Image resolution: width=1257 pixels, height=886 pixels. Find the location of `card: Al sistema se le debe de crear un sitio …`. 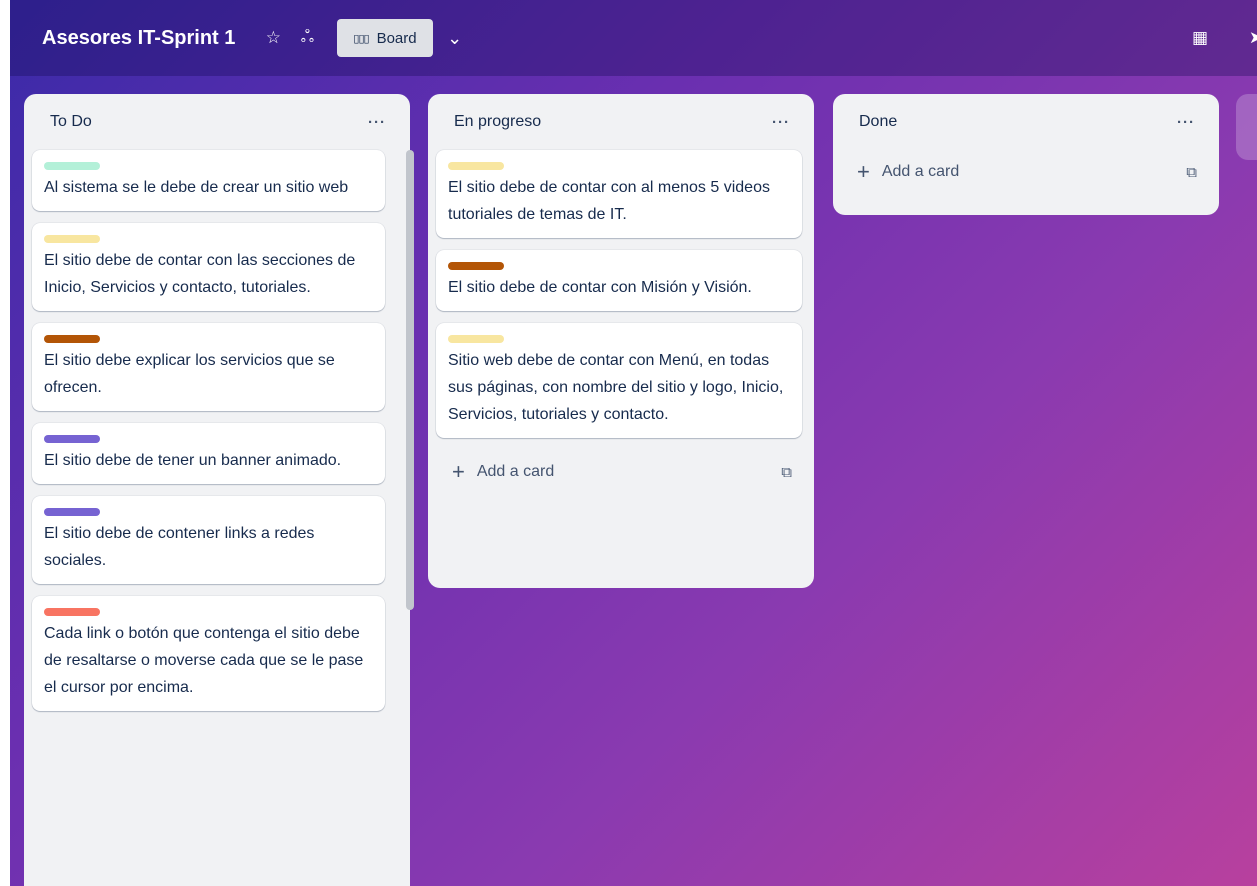

card: Al sistema se le debe de crear un sitio … is located at coordinates (208, 180).